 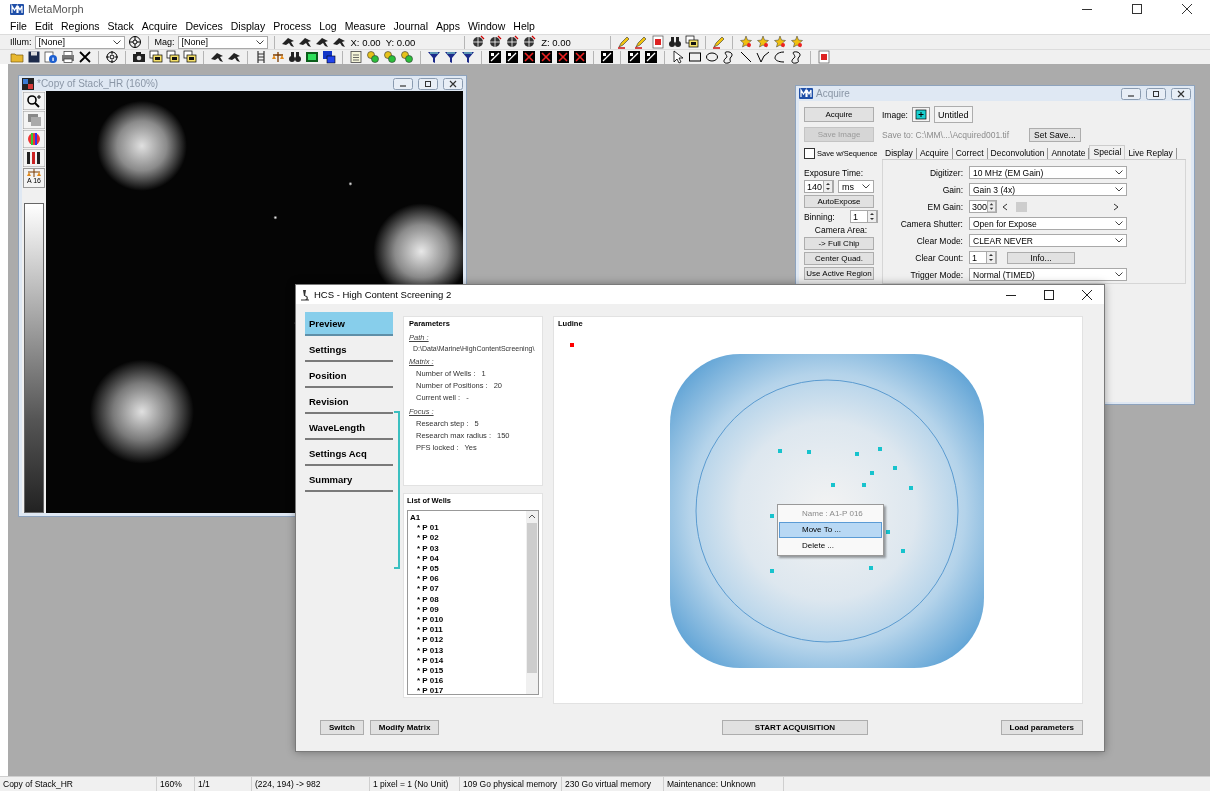 I want to click on arc-icon, so click(x=780, y=57).